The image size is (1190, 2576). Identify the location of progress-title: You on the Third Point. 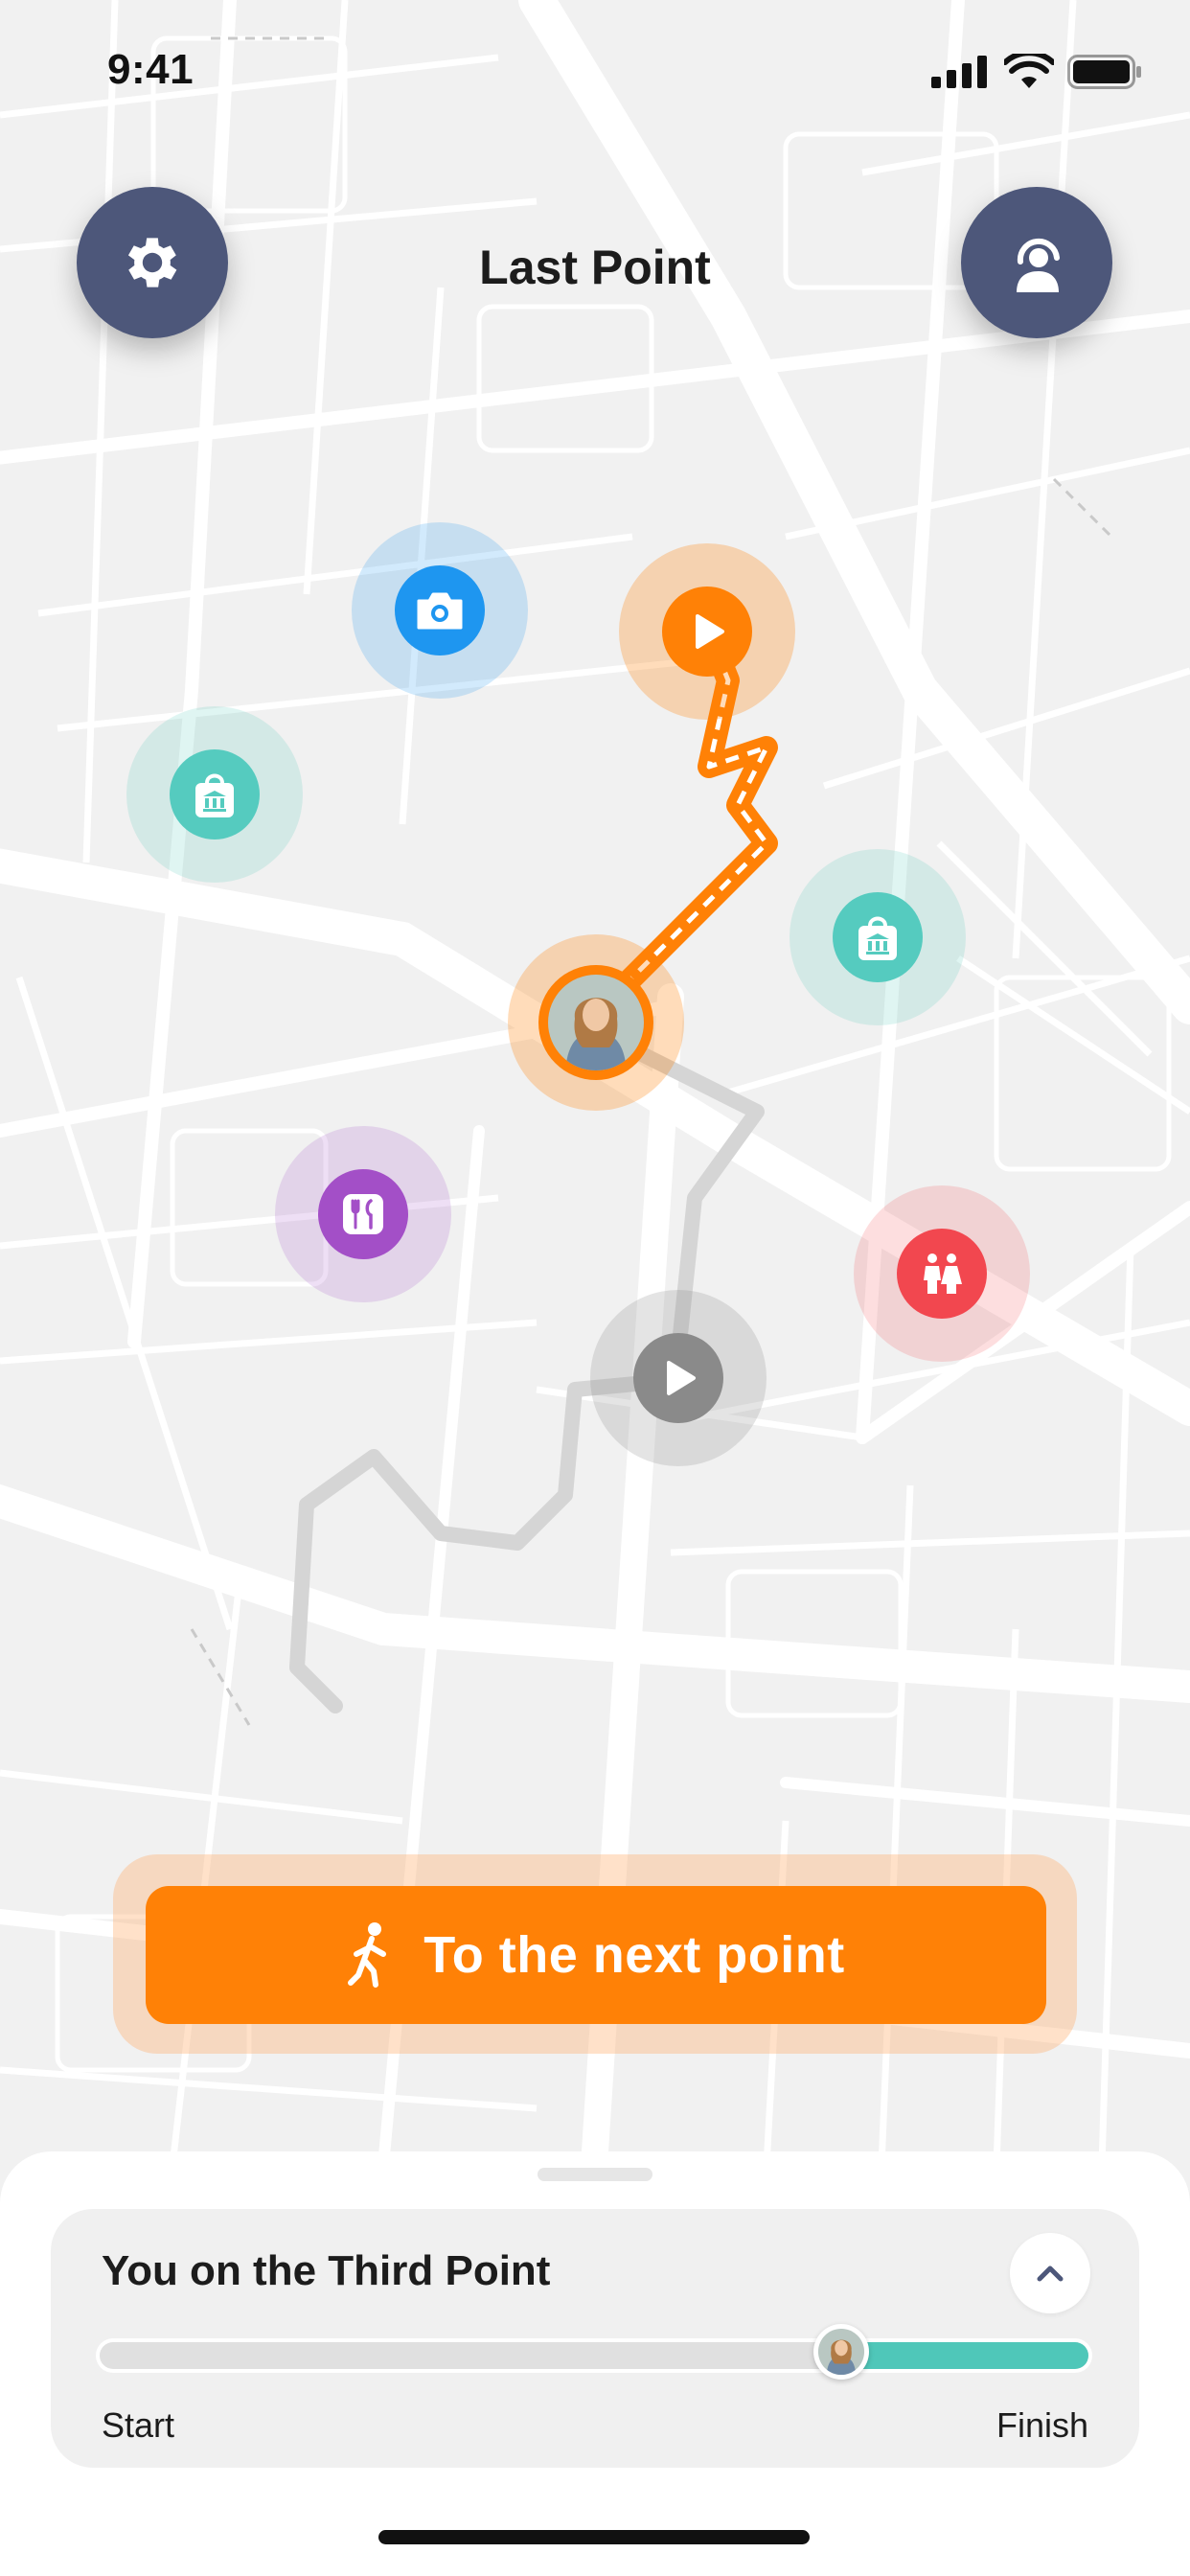
(326, 2271).